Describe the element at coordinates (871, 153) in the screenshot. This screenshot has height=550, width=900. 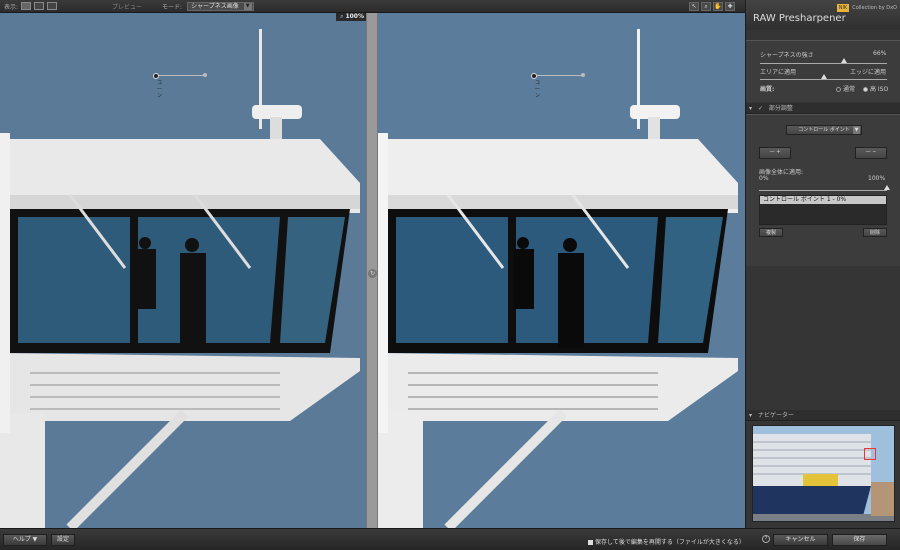
I see `remove-control-point-button: — −` at that location.